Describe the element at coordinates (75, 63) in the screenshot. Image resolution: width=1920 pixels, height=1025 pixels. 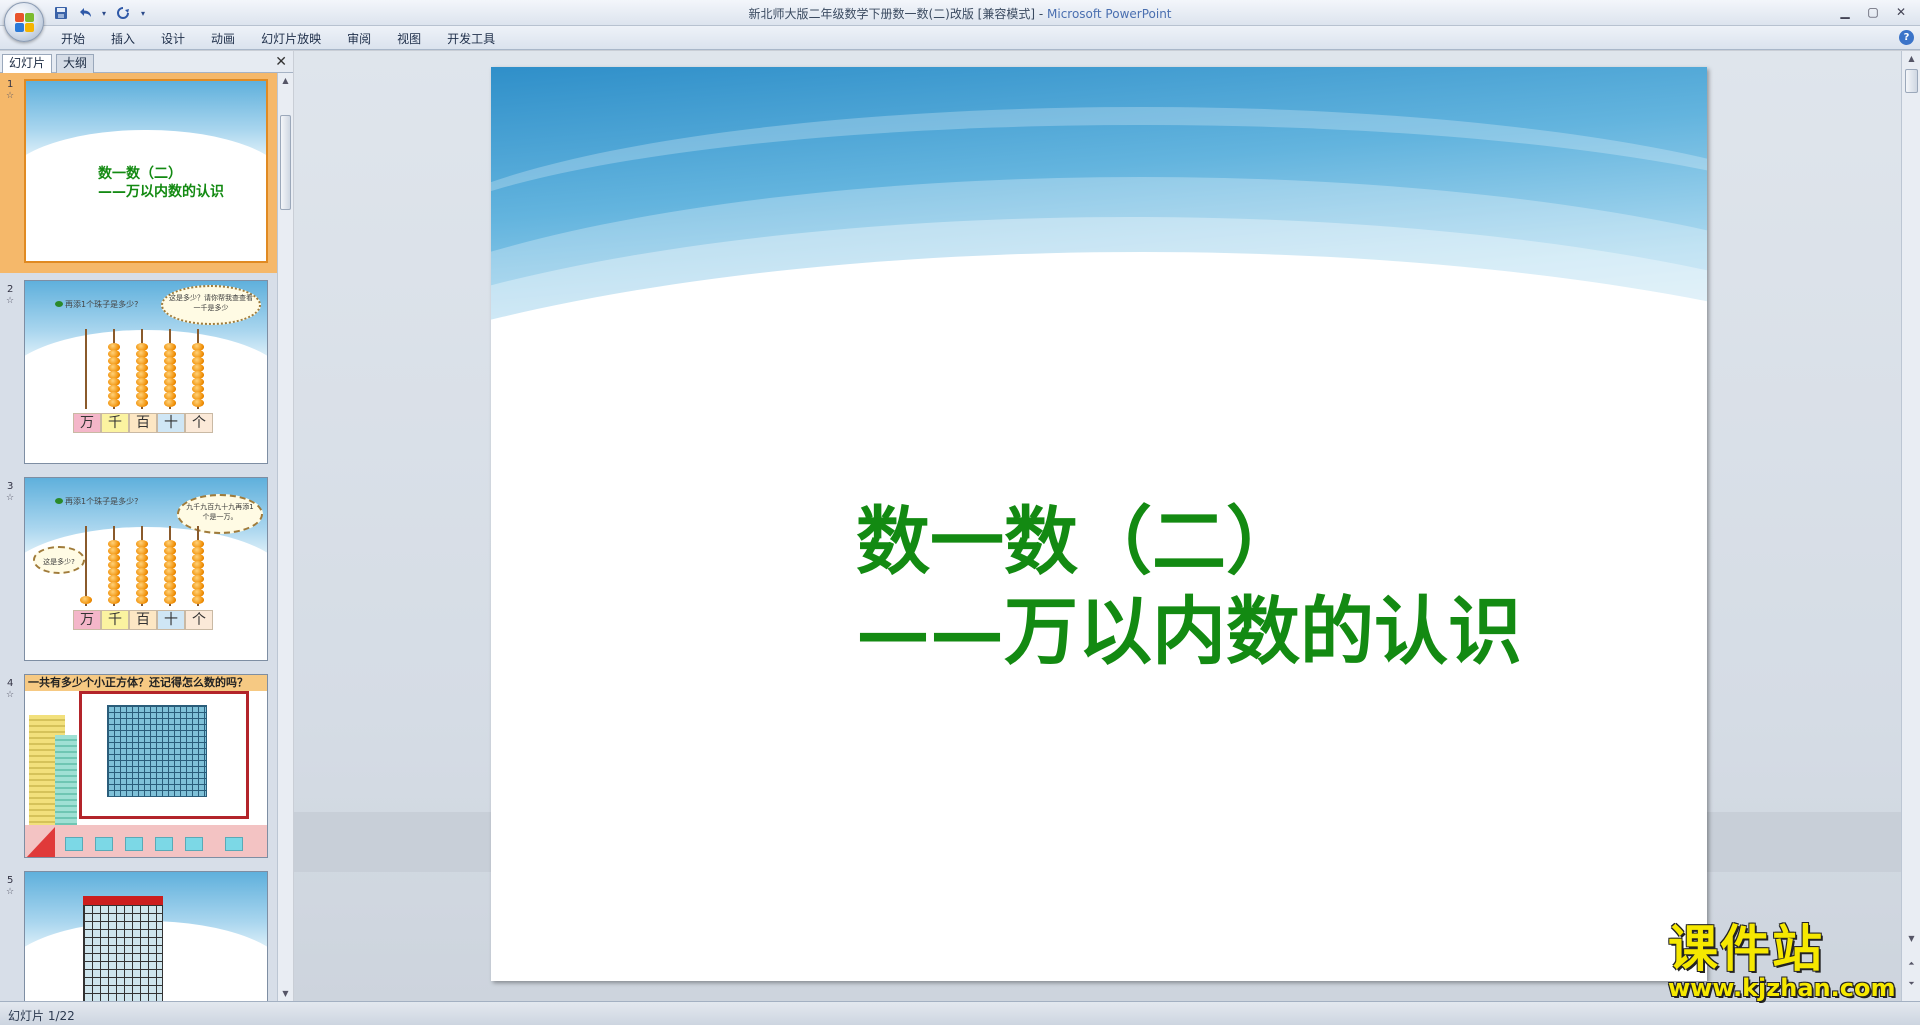
I see `tab-outline: 大纲` at that location.